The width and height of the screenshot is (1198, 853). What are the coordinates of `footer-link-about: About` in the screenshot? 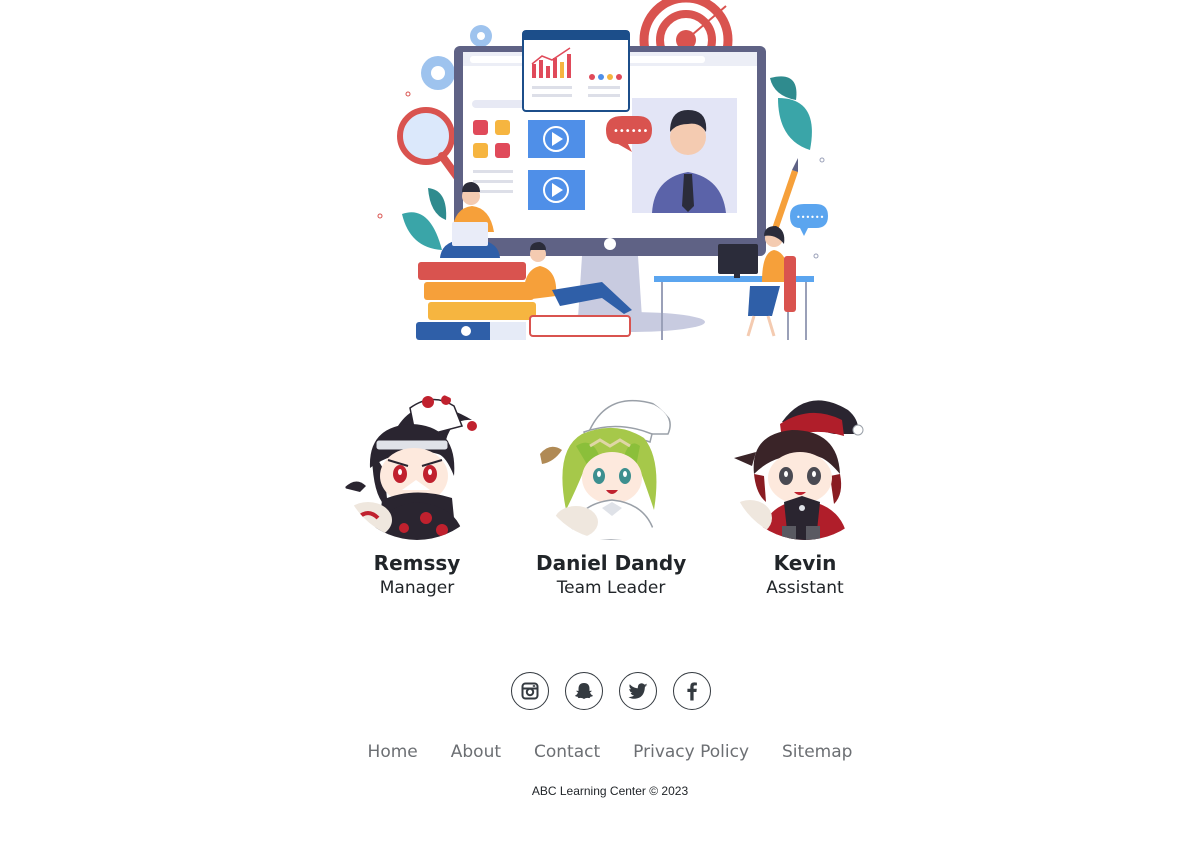 It's located at (476, 752).